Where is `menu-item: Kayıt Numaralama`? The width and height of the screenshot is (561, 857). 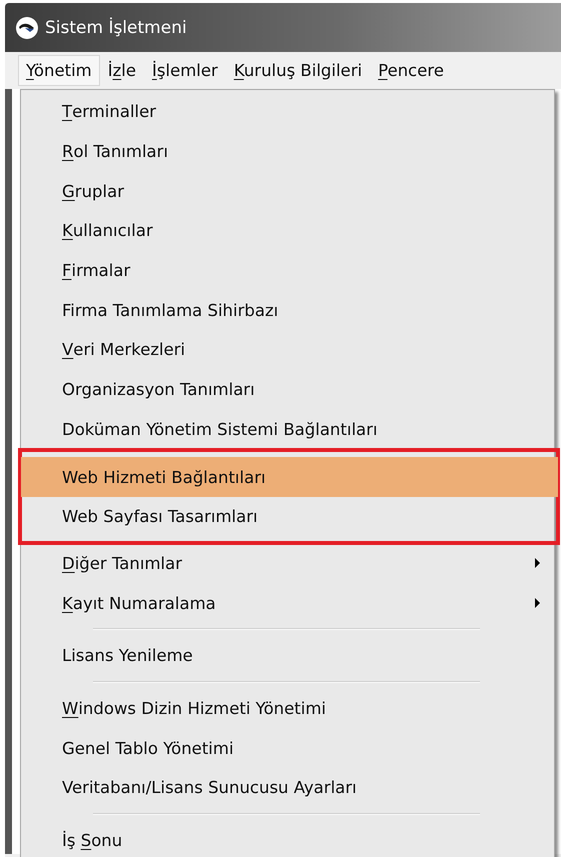 menu-item: Kayıt Numaralama is located at coordinates (287, 603).